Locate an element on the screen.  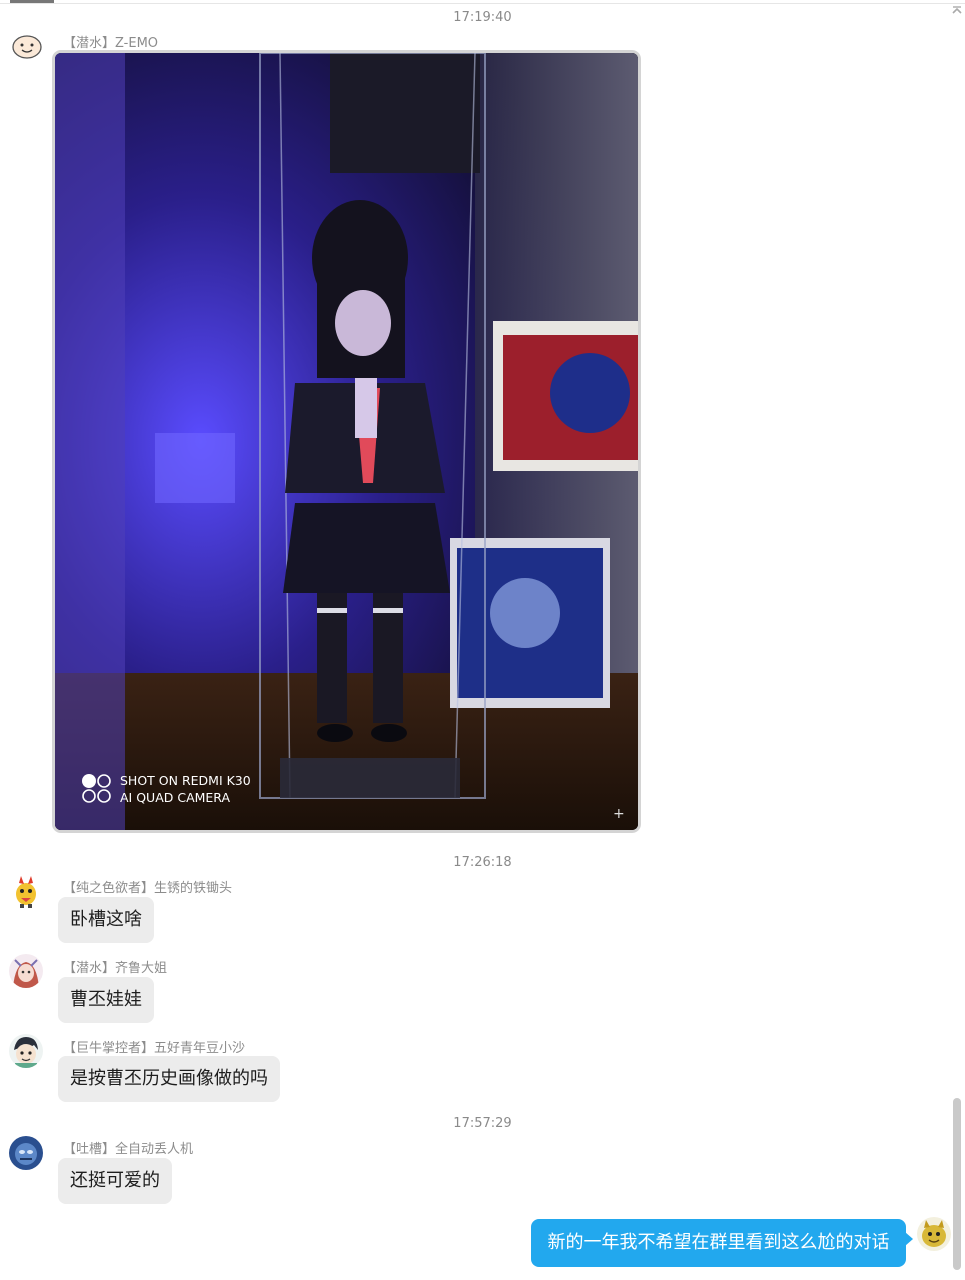
outgoing-bubble-tail is located at coordinates (909, 1239).